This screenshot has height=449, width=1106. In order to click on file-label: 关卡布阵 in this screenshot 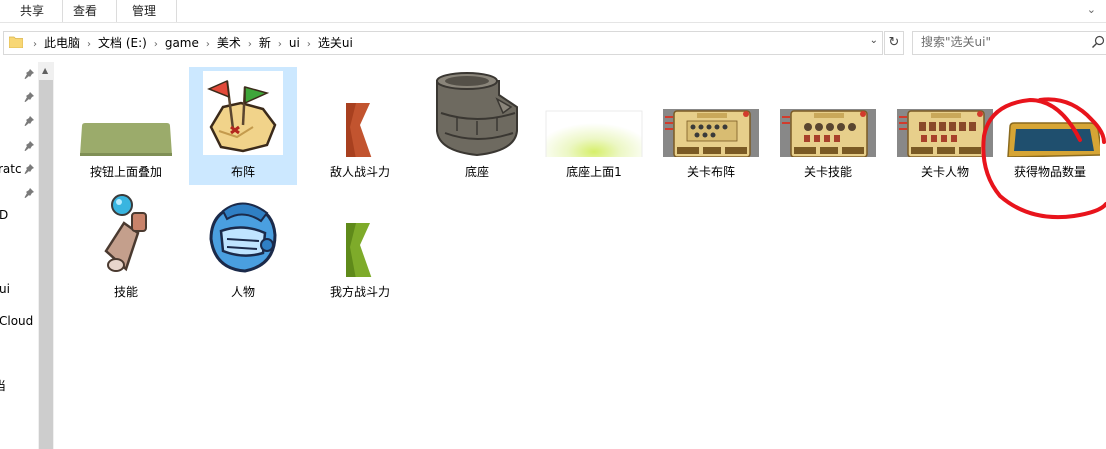, I will do `click(710, 172)`.